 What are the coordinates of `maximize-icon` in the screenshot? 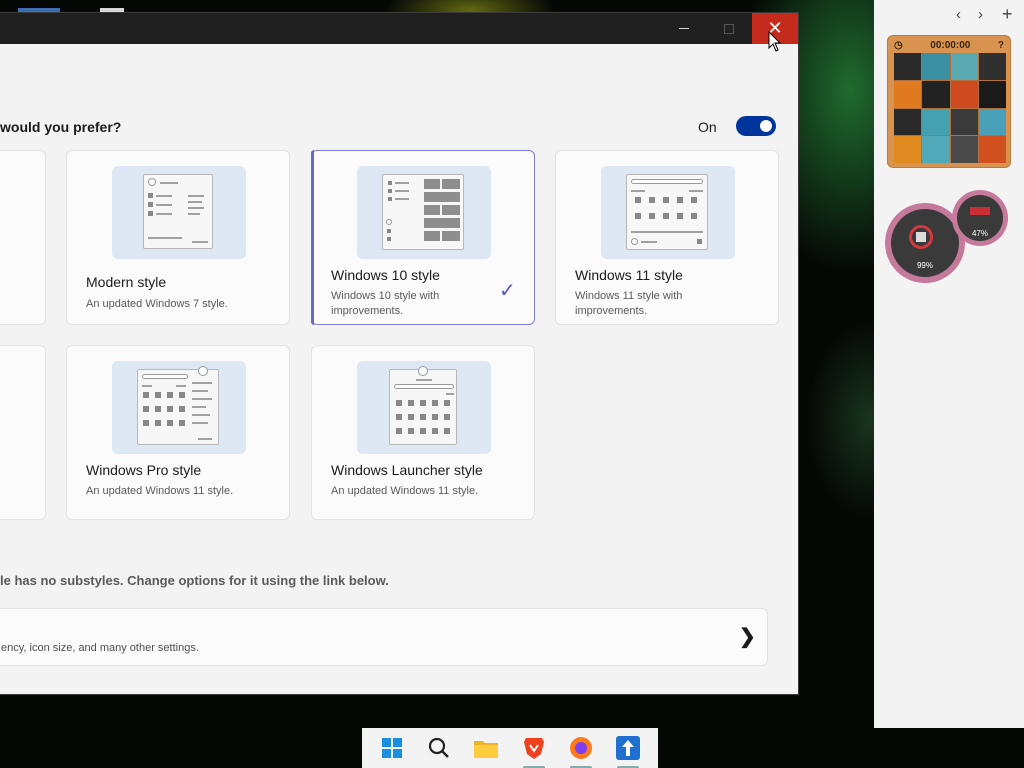 It's located at (729, 28).